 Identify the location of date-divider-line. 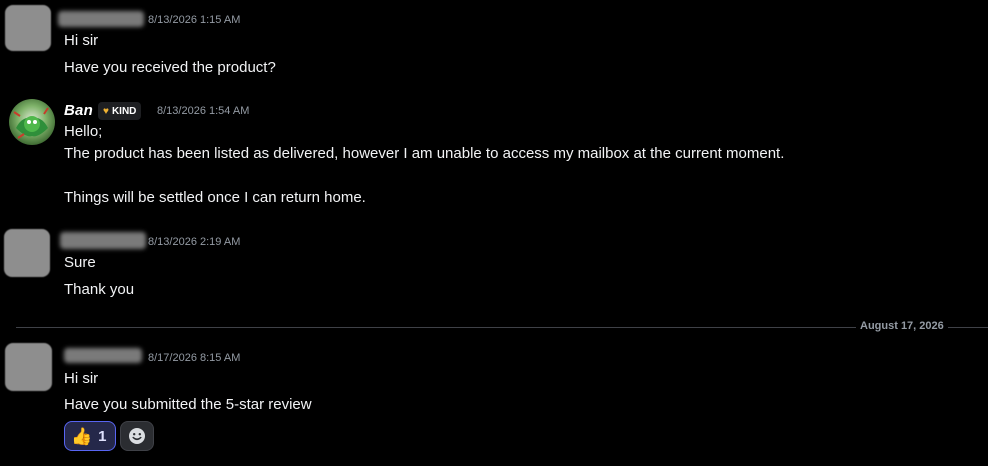
(502, 327).